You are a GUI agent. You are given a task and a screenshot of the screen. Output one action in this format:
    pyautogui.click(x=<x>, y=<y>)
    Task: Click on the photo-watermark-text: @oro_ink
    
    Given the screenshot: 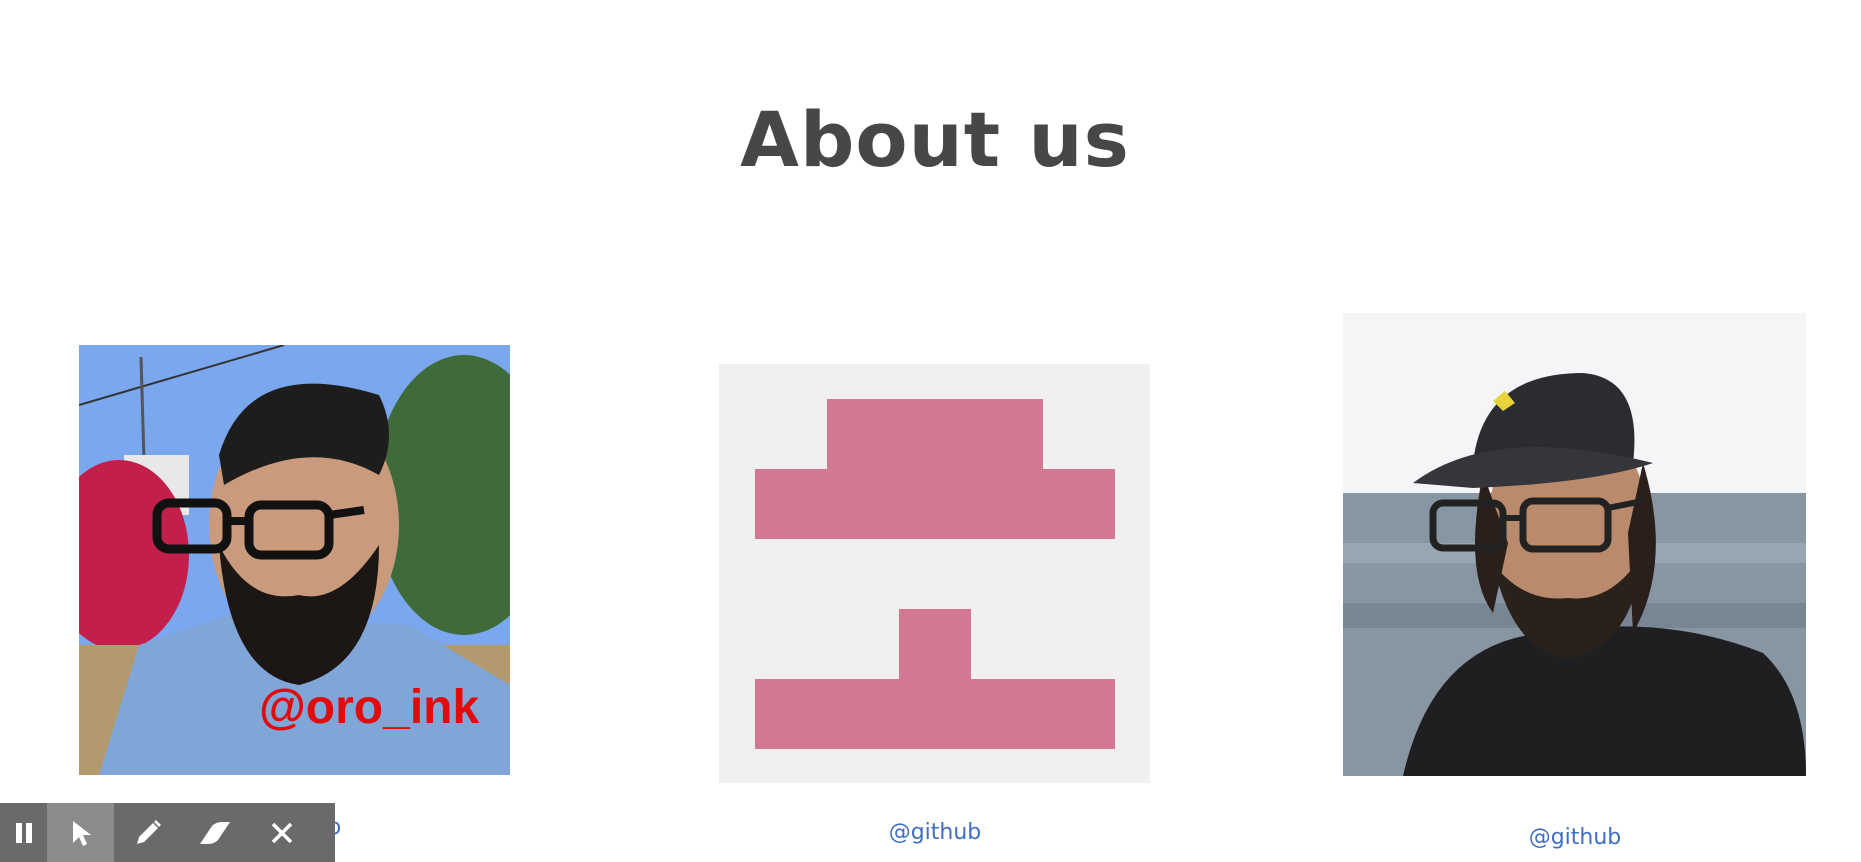 What is the action you would take?
    pyautogui.click(x=369, y=707)
    